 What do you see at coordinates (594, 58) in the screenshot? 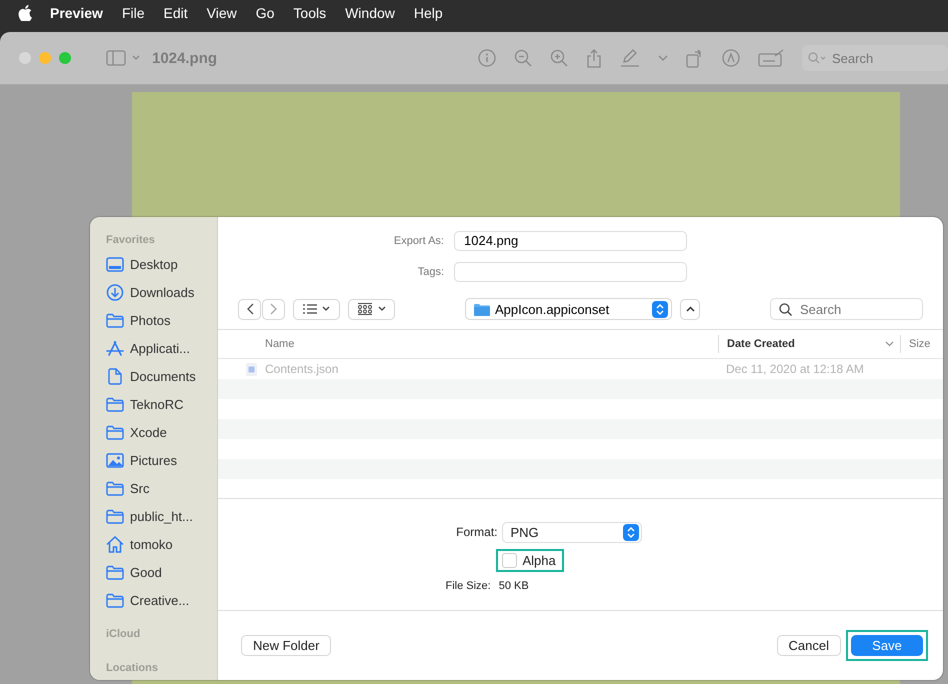
I see `share-icon` at bounding box center [594, 58].